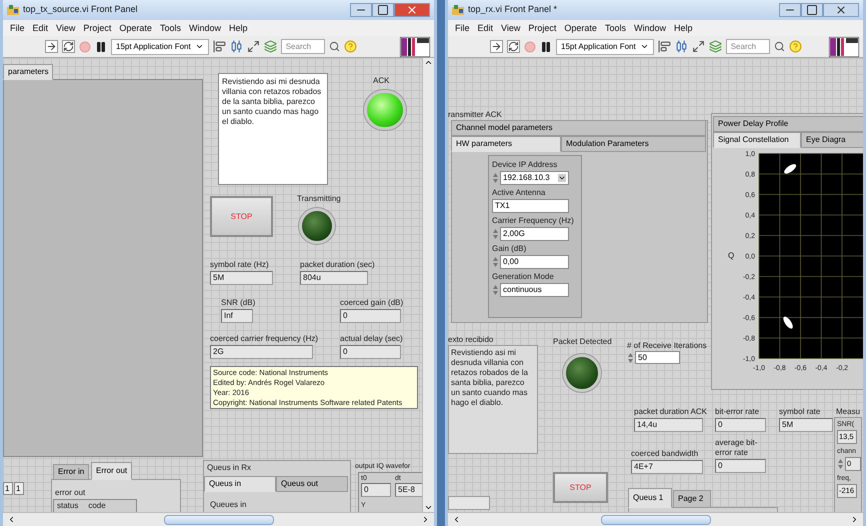 The height and width of the screenshot is (526, 866). Describe the element at coordinates (578, 128) in the screenshot. I see `tab: Channel model parameters` at that location.